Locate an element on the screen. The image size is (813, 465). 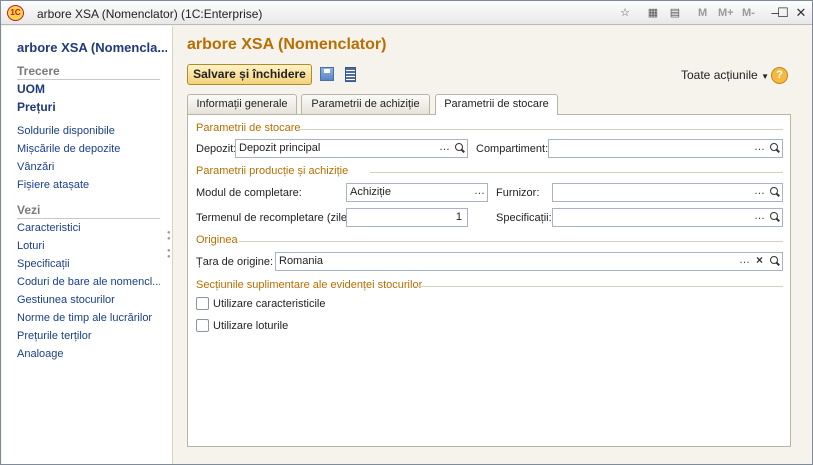
all-actions-menu: Toate acțiunile ▼ is located at coordinates (725, 75).